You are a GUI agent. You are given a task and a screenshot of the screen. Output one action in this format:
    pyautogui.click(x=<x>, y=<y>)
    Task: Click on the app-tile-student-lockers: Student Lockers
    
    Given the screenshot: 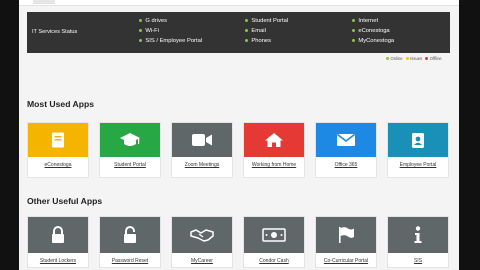 What is the action you would take?
    pyautogui.click(x=58, y=242)
    